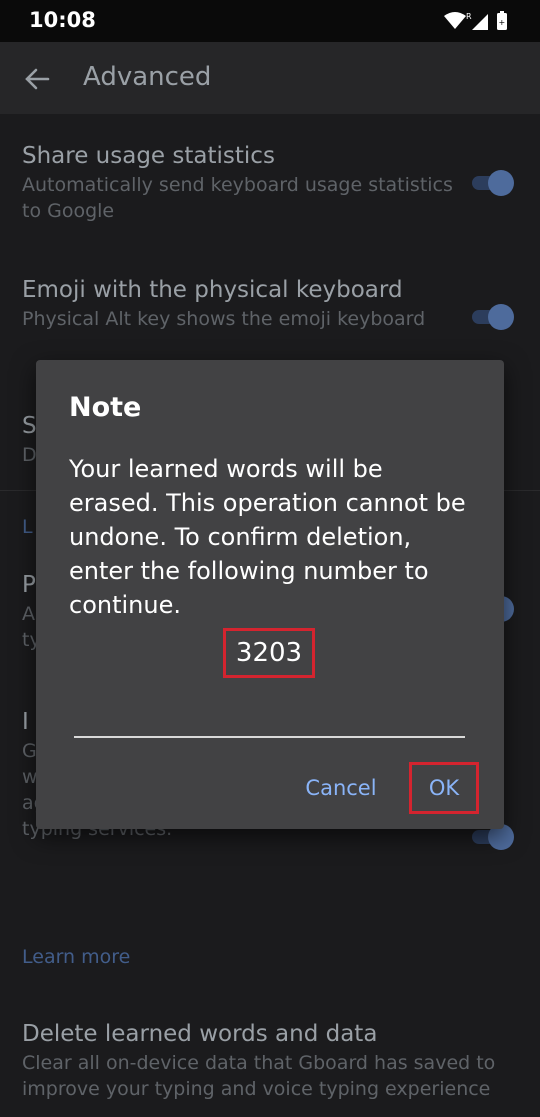  I want to click on dialog-title: Note, so click(105, 407).